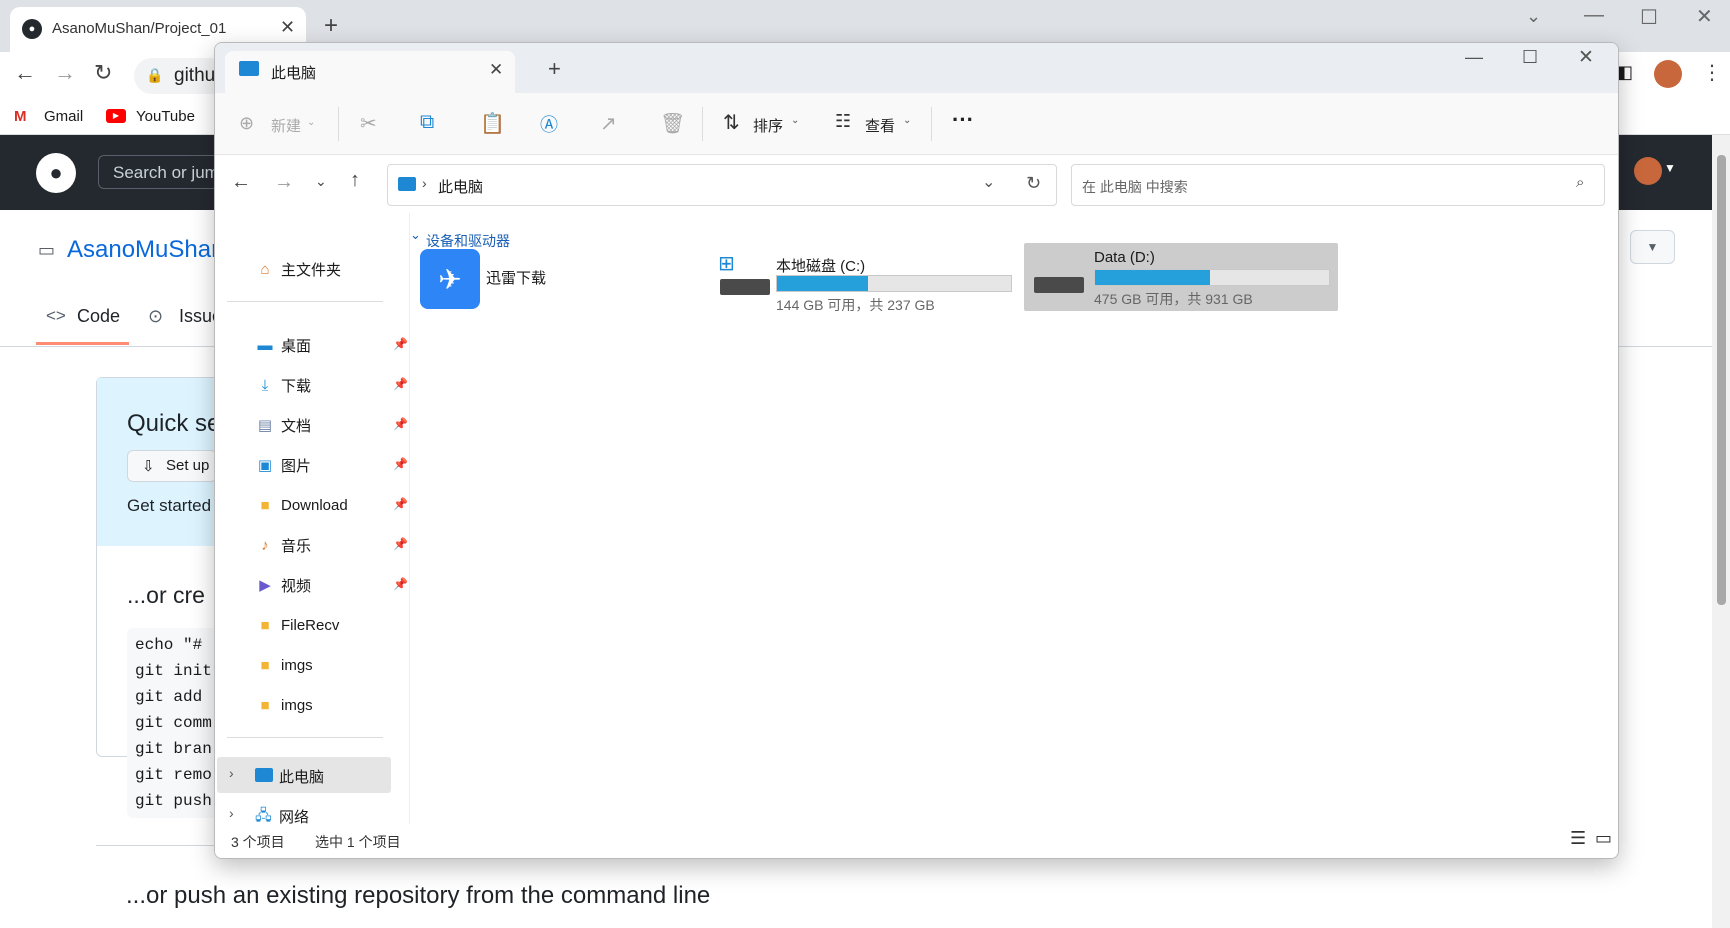  What do you see at coordinates (166, 595) in the screenshot?
I see `create-heading: ...or cre` at bounding box center [166, 595].